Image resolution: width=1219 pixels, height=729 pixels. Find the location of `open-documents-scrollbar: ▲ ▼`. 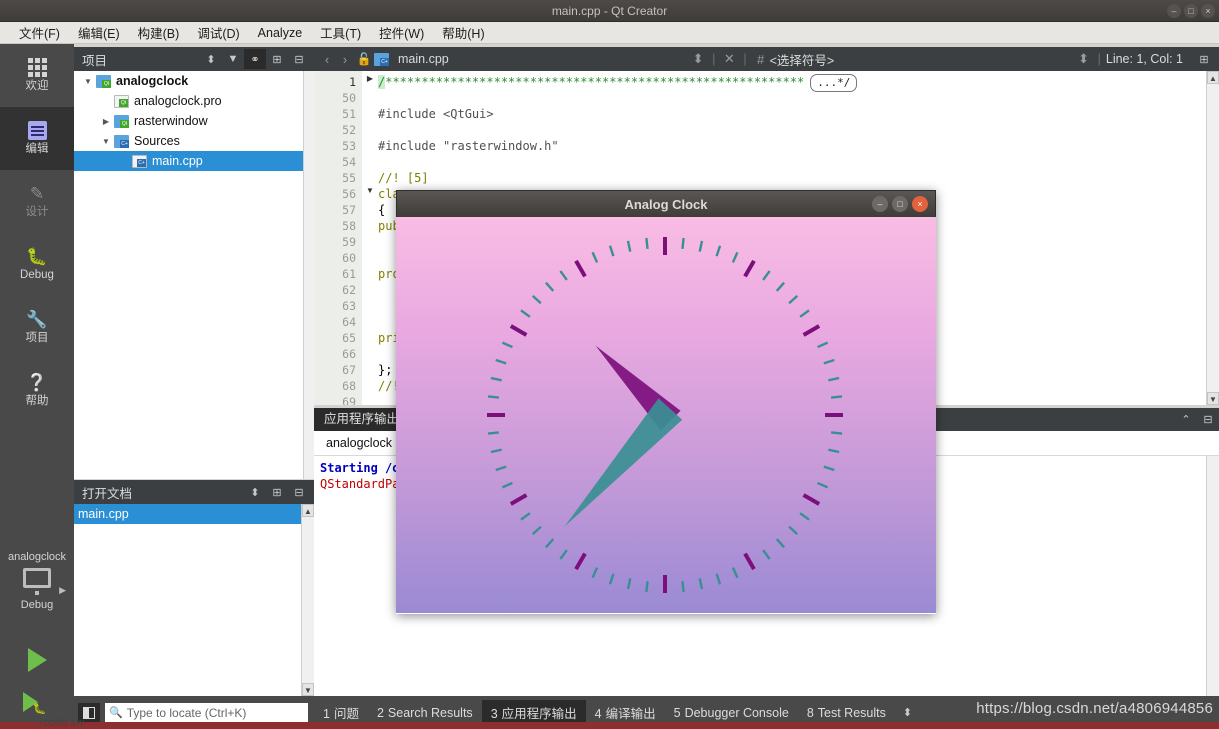

open-documents-scrollbar: ▲ ▼ is located at coordinates (307, 600).